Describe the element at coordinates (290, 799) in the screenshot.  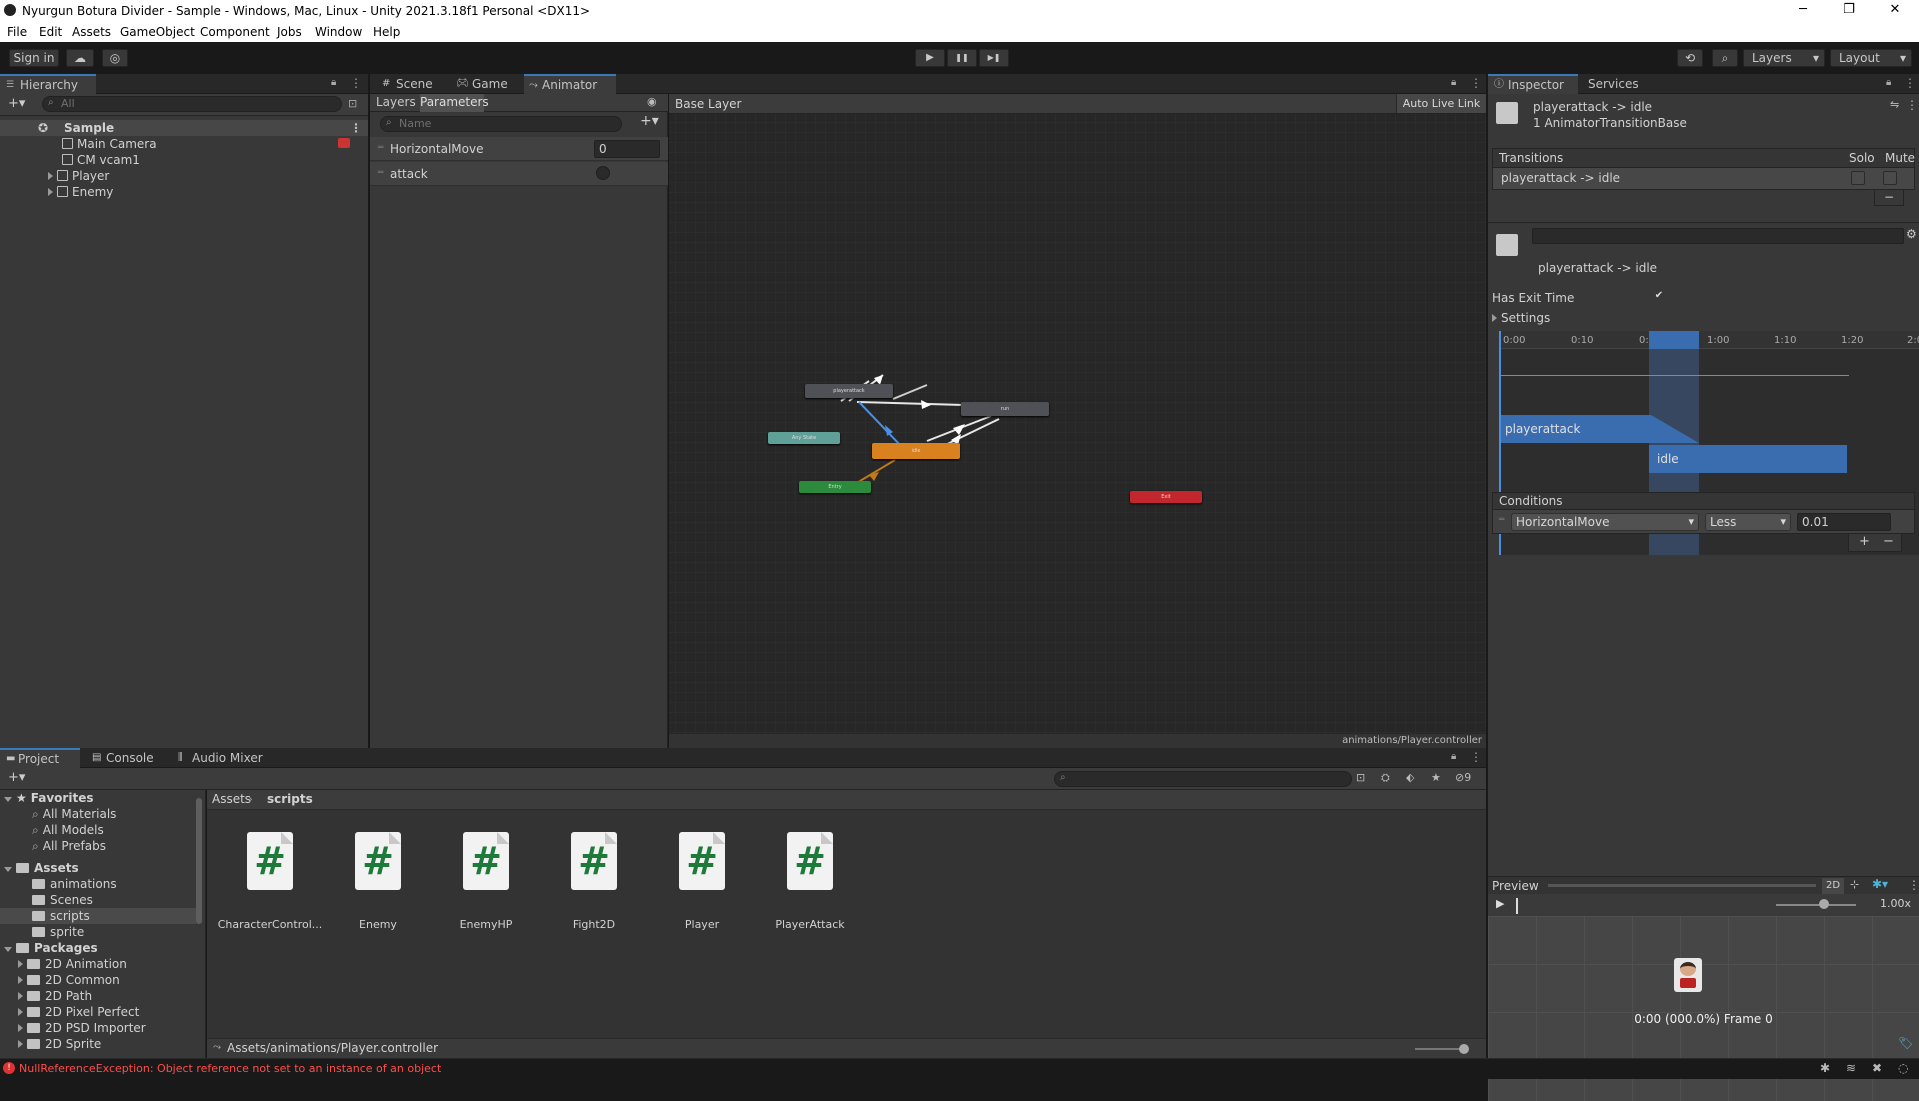
I see `breadcrumb-scripts: scripts` at that location.